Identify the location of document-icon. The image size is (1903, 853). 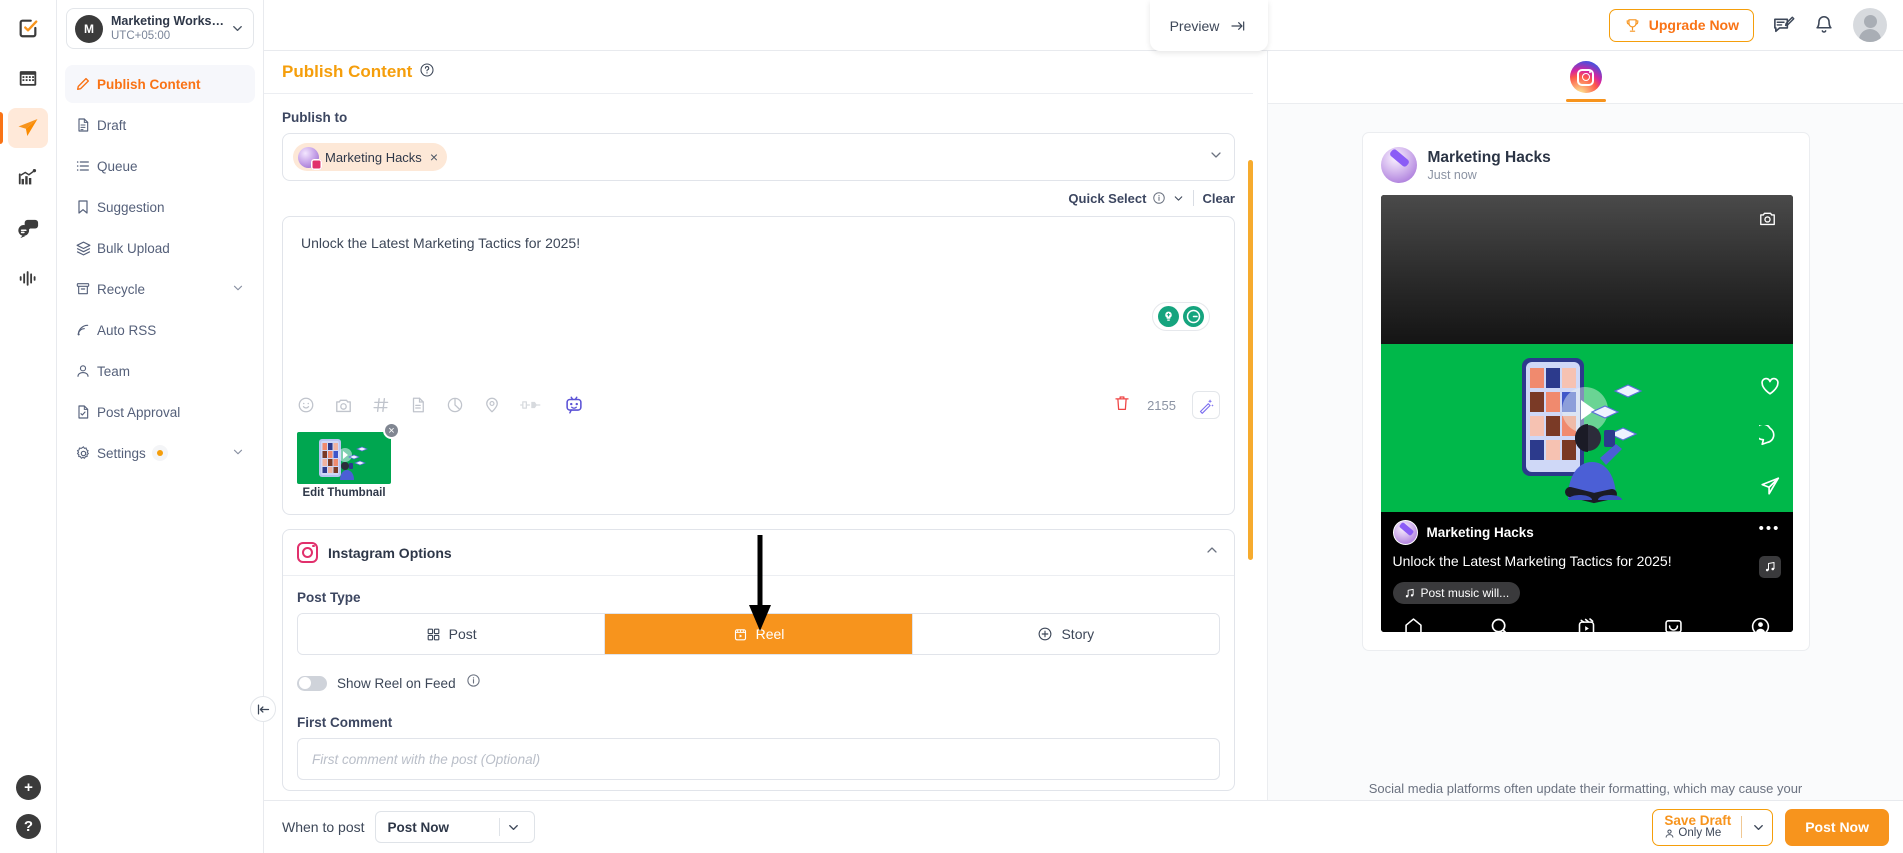
(418, 405).